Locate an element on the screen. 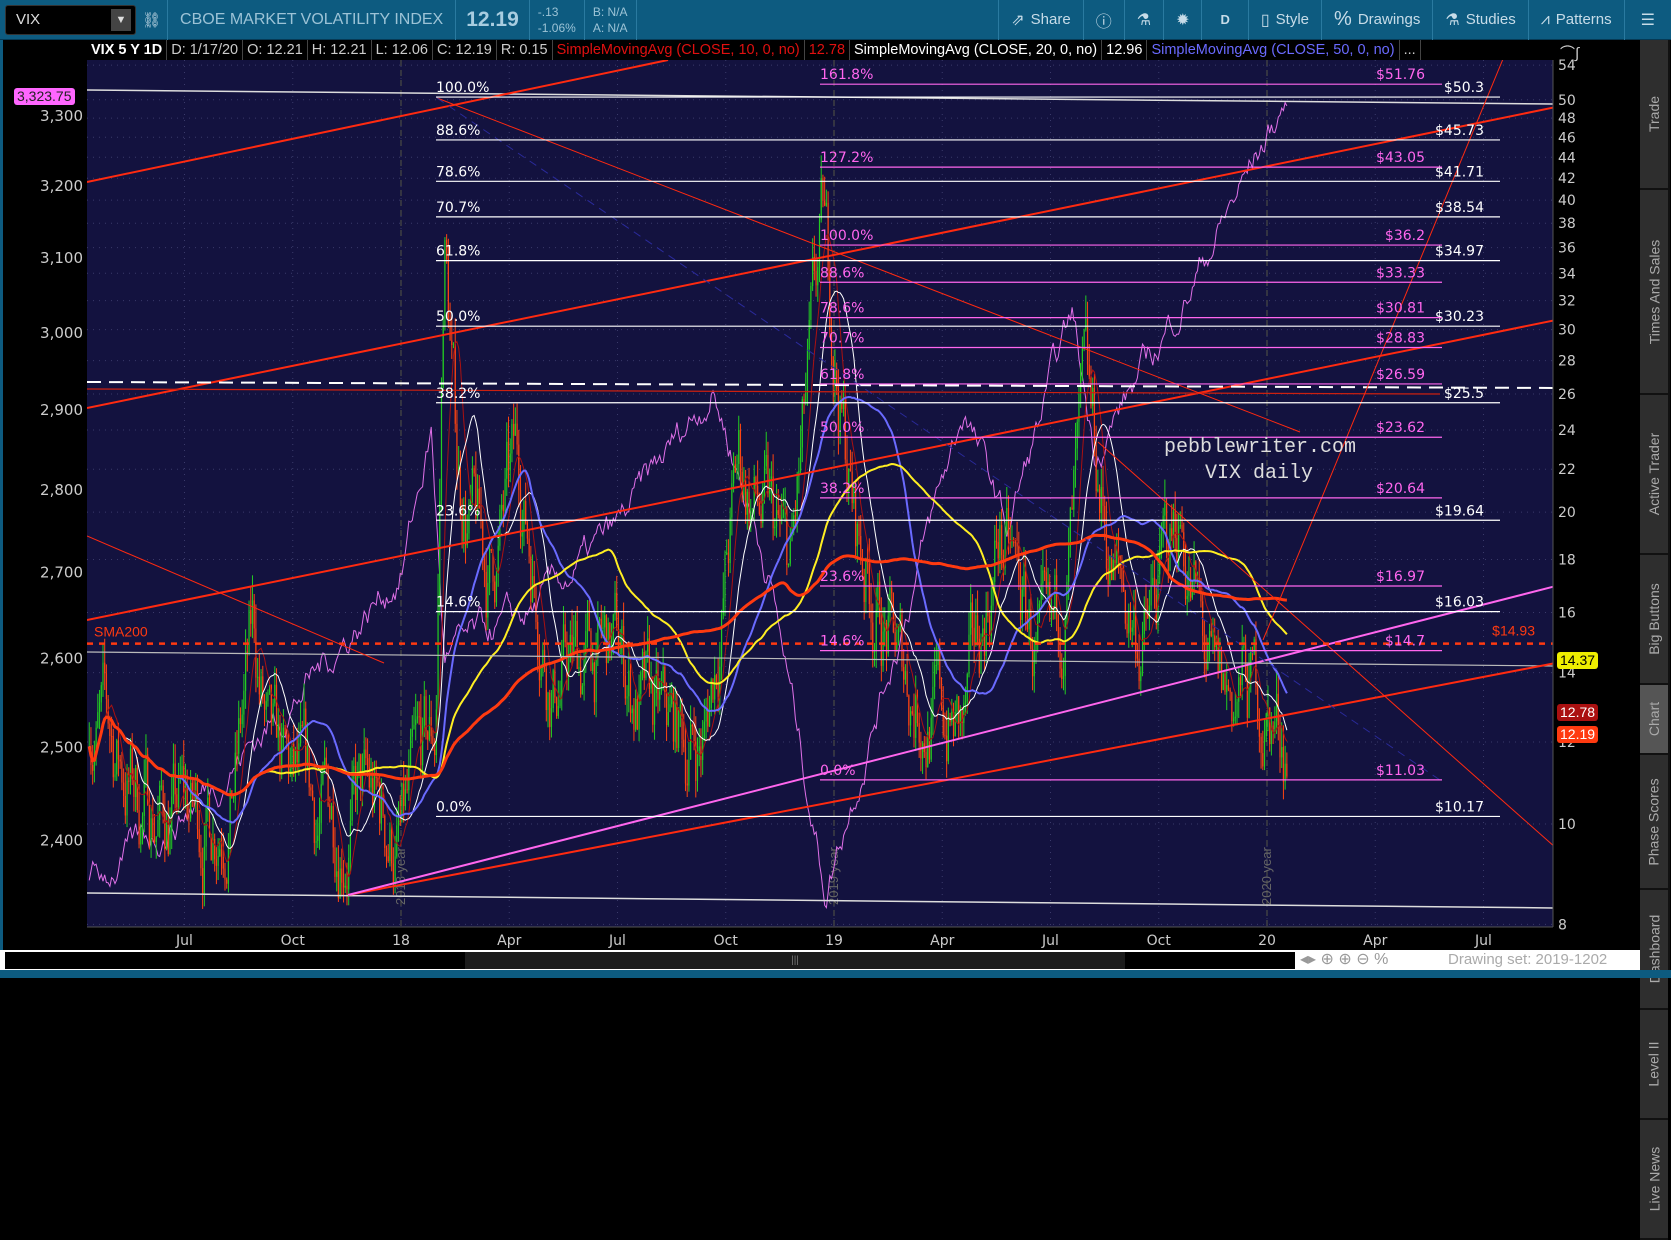 This screenshot has width=1671, height=1240. fib-white-pct: 0.0% is located at coordinates (454, 807).